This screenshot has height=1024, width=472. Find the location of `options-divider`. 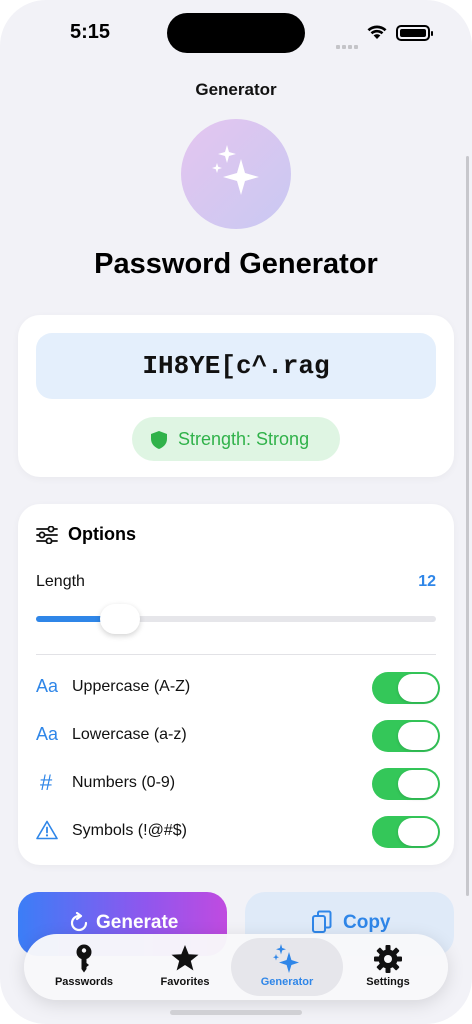

options-divider is located at coordinates (236, 654).